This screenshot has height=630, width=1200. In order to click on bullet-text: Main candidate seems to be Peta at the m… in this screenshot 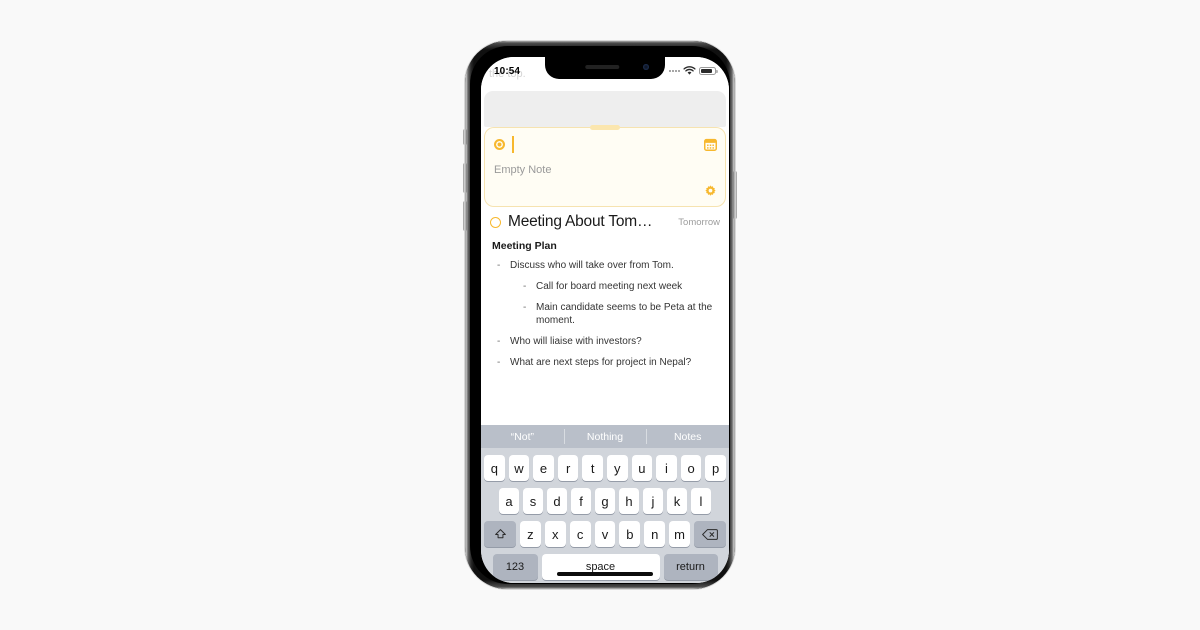, I will do `click(624, 314)`.